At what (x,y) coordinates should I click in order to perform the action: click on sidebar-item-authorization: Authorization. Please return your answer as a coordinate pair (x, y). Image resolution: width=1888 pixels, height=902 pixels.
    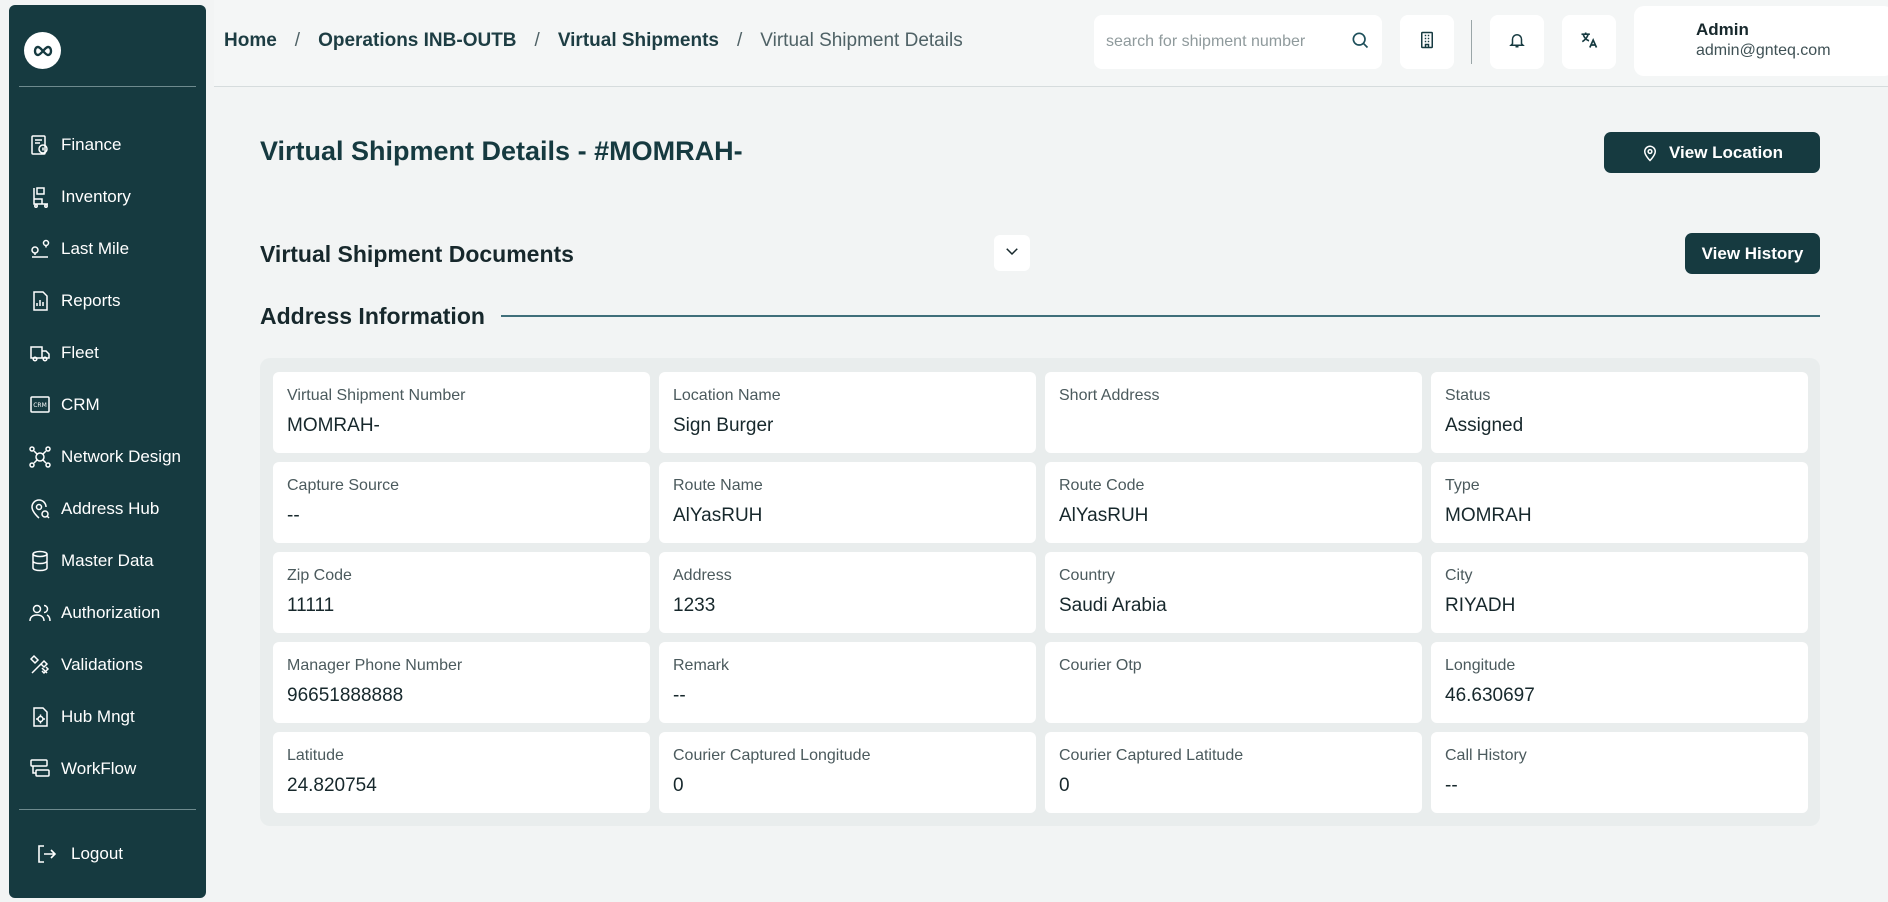
    Looking at the image, I should click on (107, 613).